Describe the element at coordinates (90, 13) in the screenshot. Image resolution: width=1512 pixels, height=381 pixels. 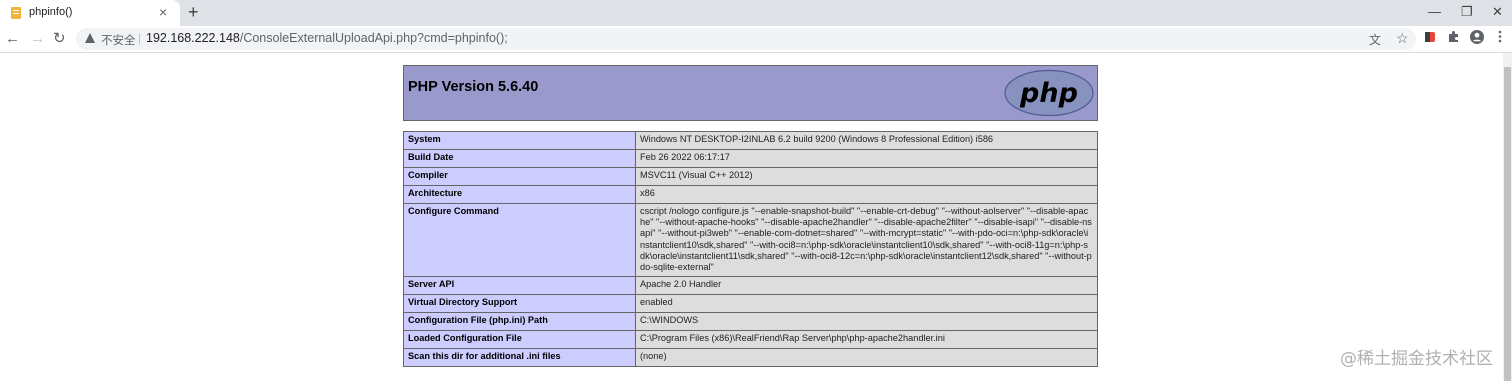
I see `tab-phpinfo: phpinfo() ×` at that location.